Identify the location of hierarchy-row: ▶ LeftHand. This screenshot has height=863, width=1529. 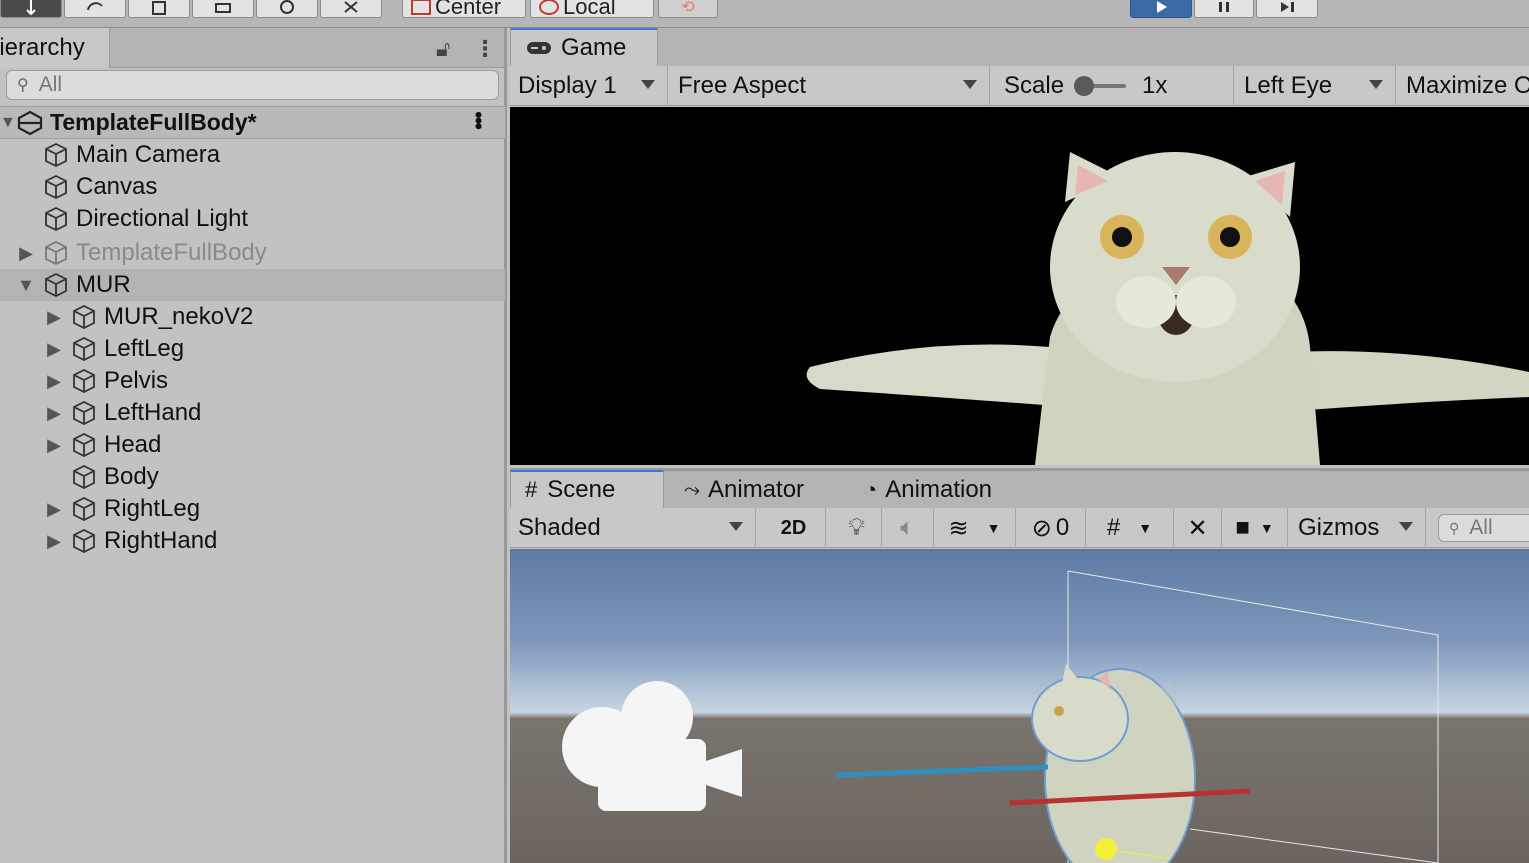
(252, 413).